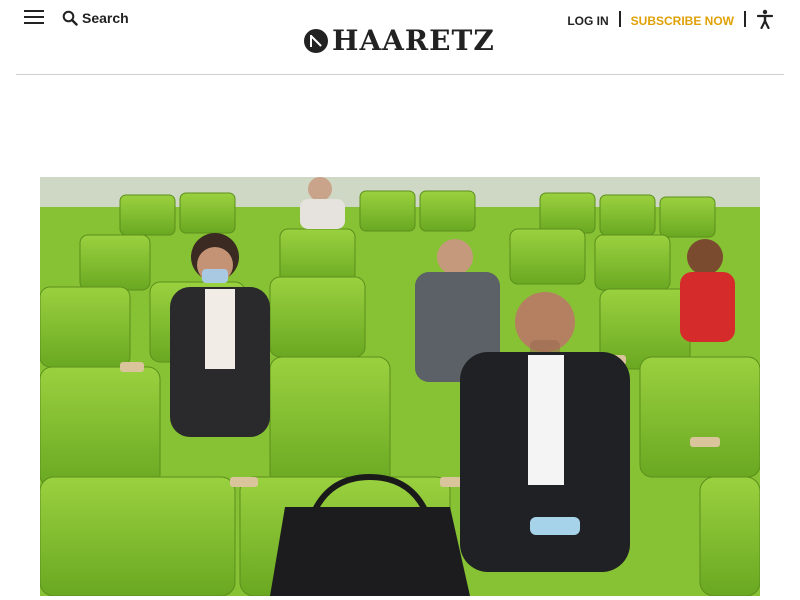  I want to click on login-link: LOG IN, so click(592, 21).